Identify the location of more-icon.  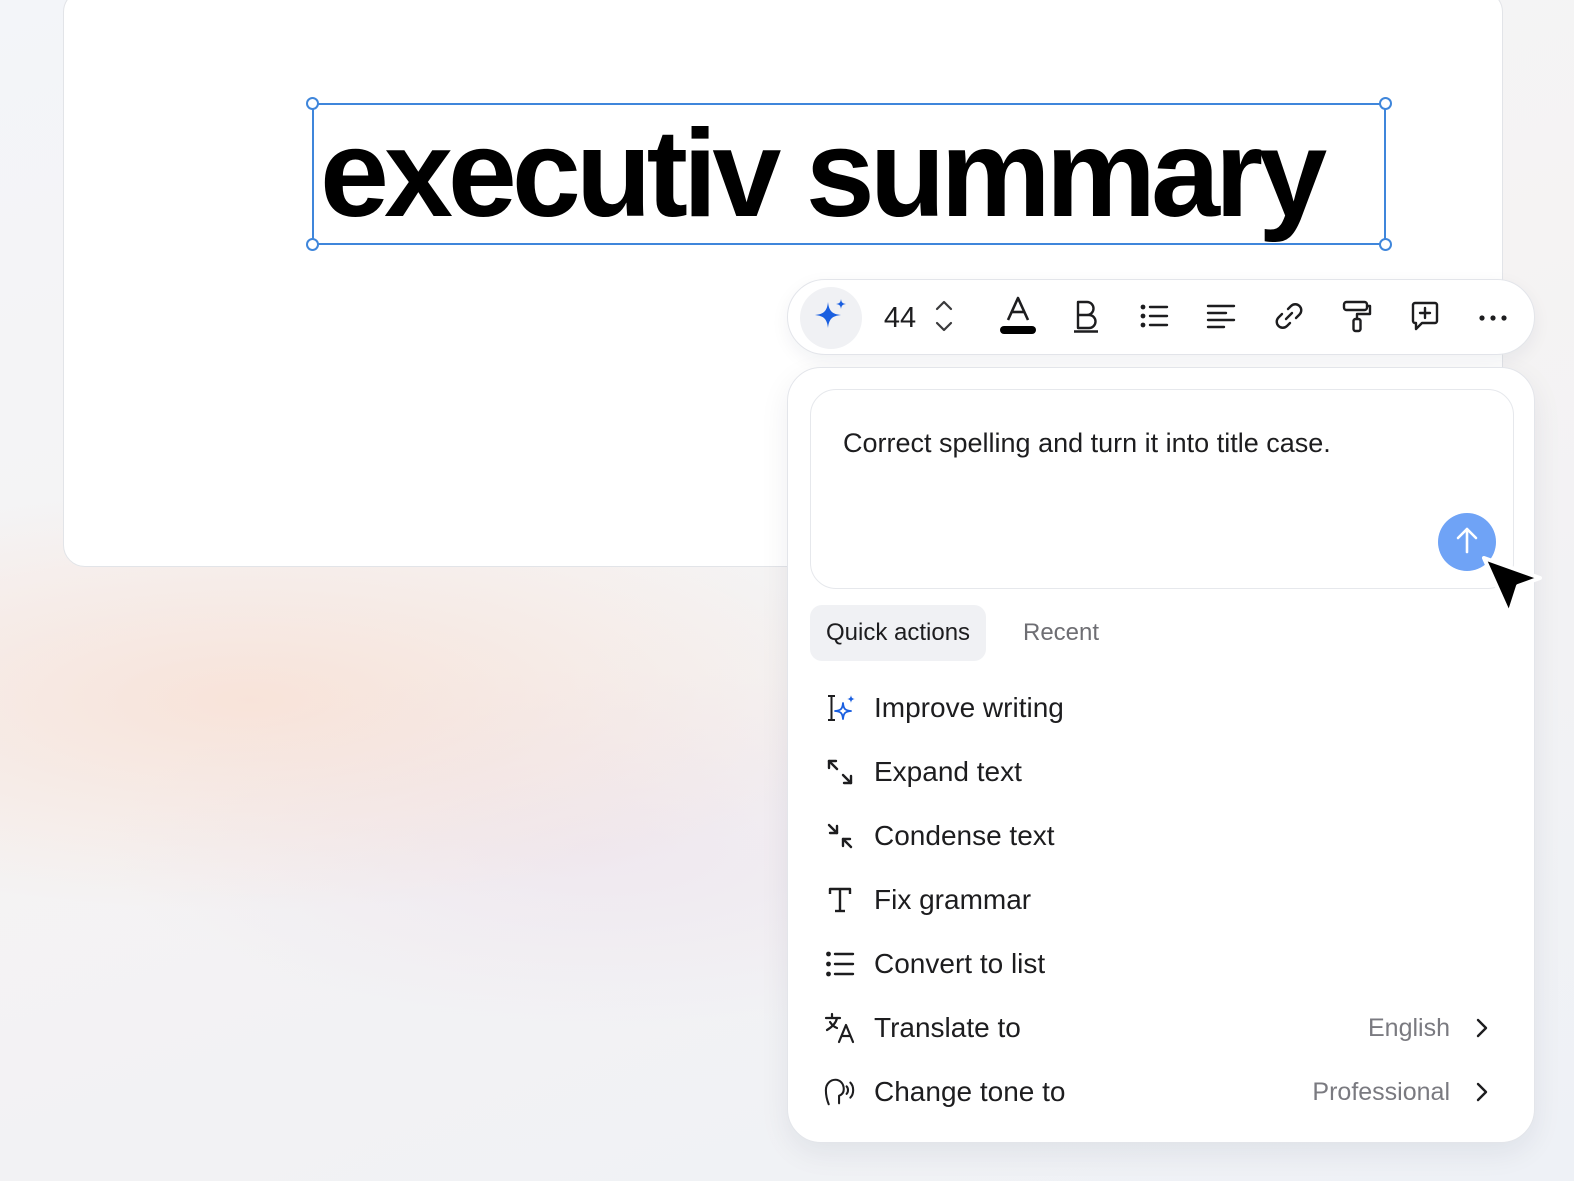
(1493, 318).